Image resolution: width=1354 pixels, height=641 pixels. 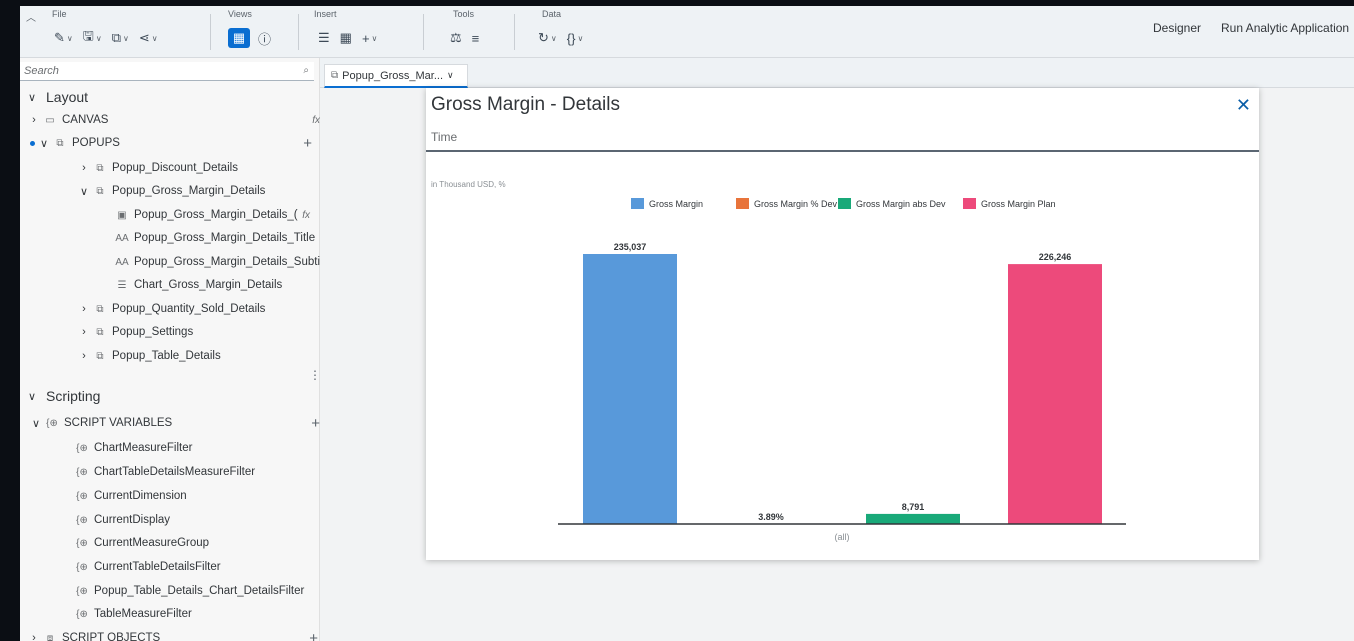 What do you see at coordinates (315, 423) in the screenshot?
I see `add-variable-button: +` at bounding box center [315, 423].